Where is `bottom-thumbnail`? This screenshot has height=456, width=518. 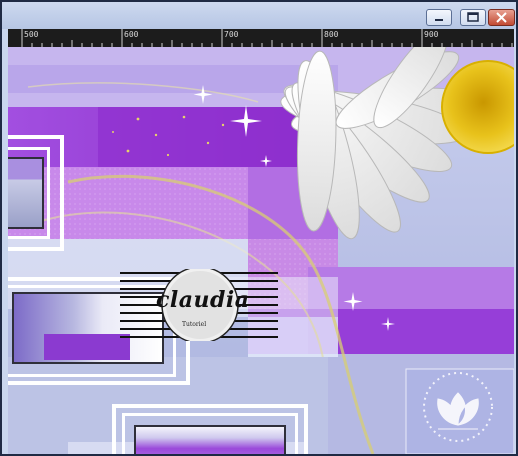 bottom-thumbnail is located at coordinates (210, 439).